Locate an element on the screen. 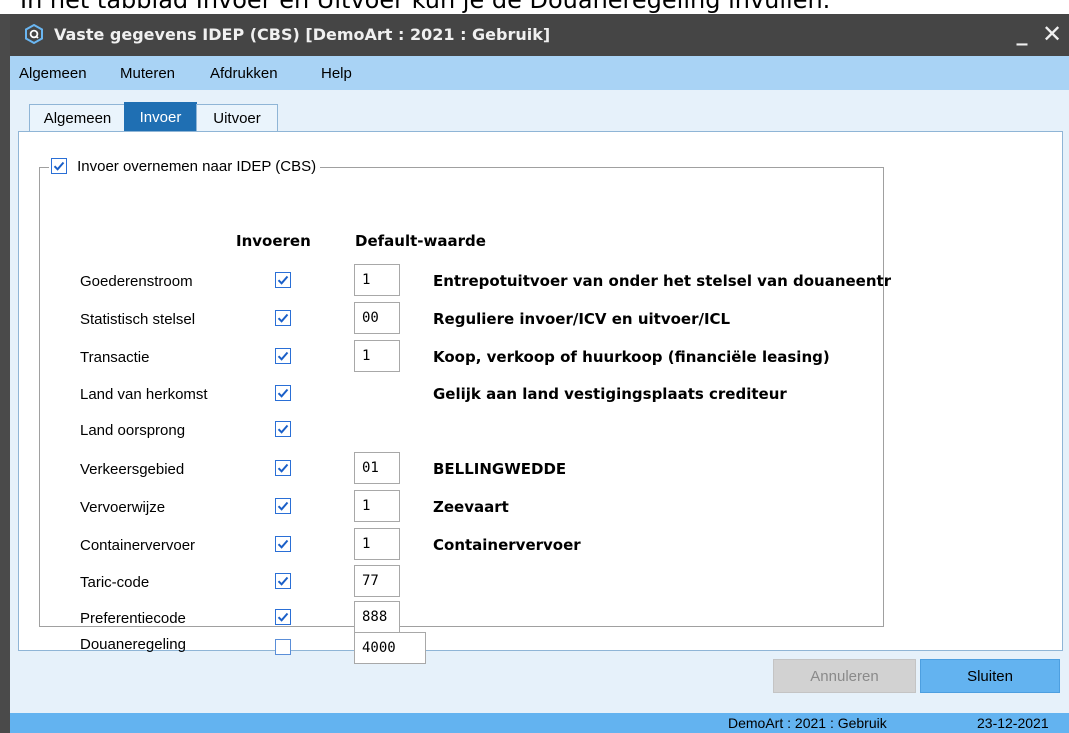  field-douaneregeling: 4000 is located at coordinates (390, 648).